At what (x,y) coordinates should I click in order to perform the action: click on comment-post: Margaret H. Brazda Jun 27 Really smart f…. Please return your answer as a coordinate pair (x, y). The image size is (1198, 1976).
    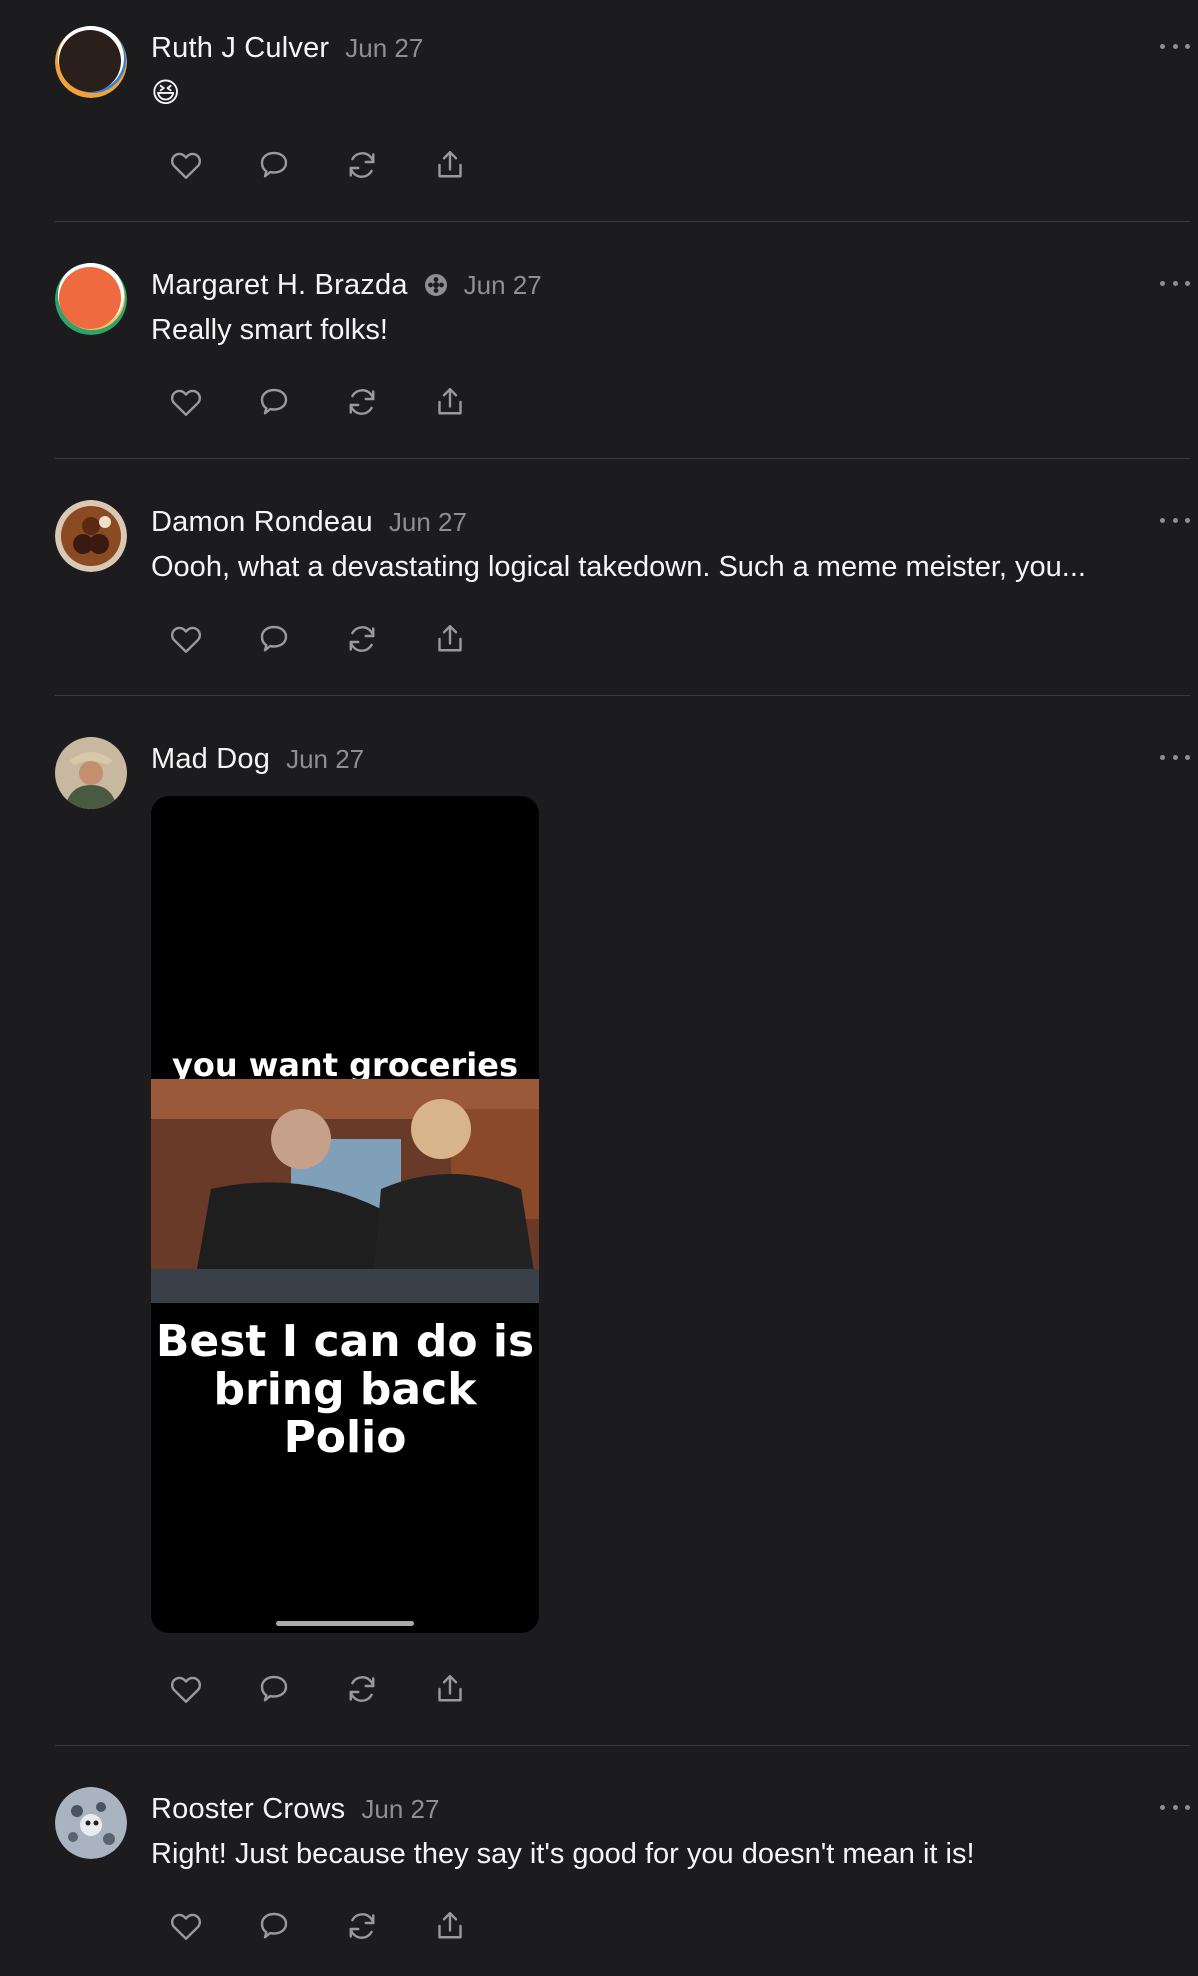
    Looking at the image, I should click on (622, 340).